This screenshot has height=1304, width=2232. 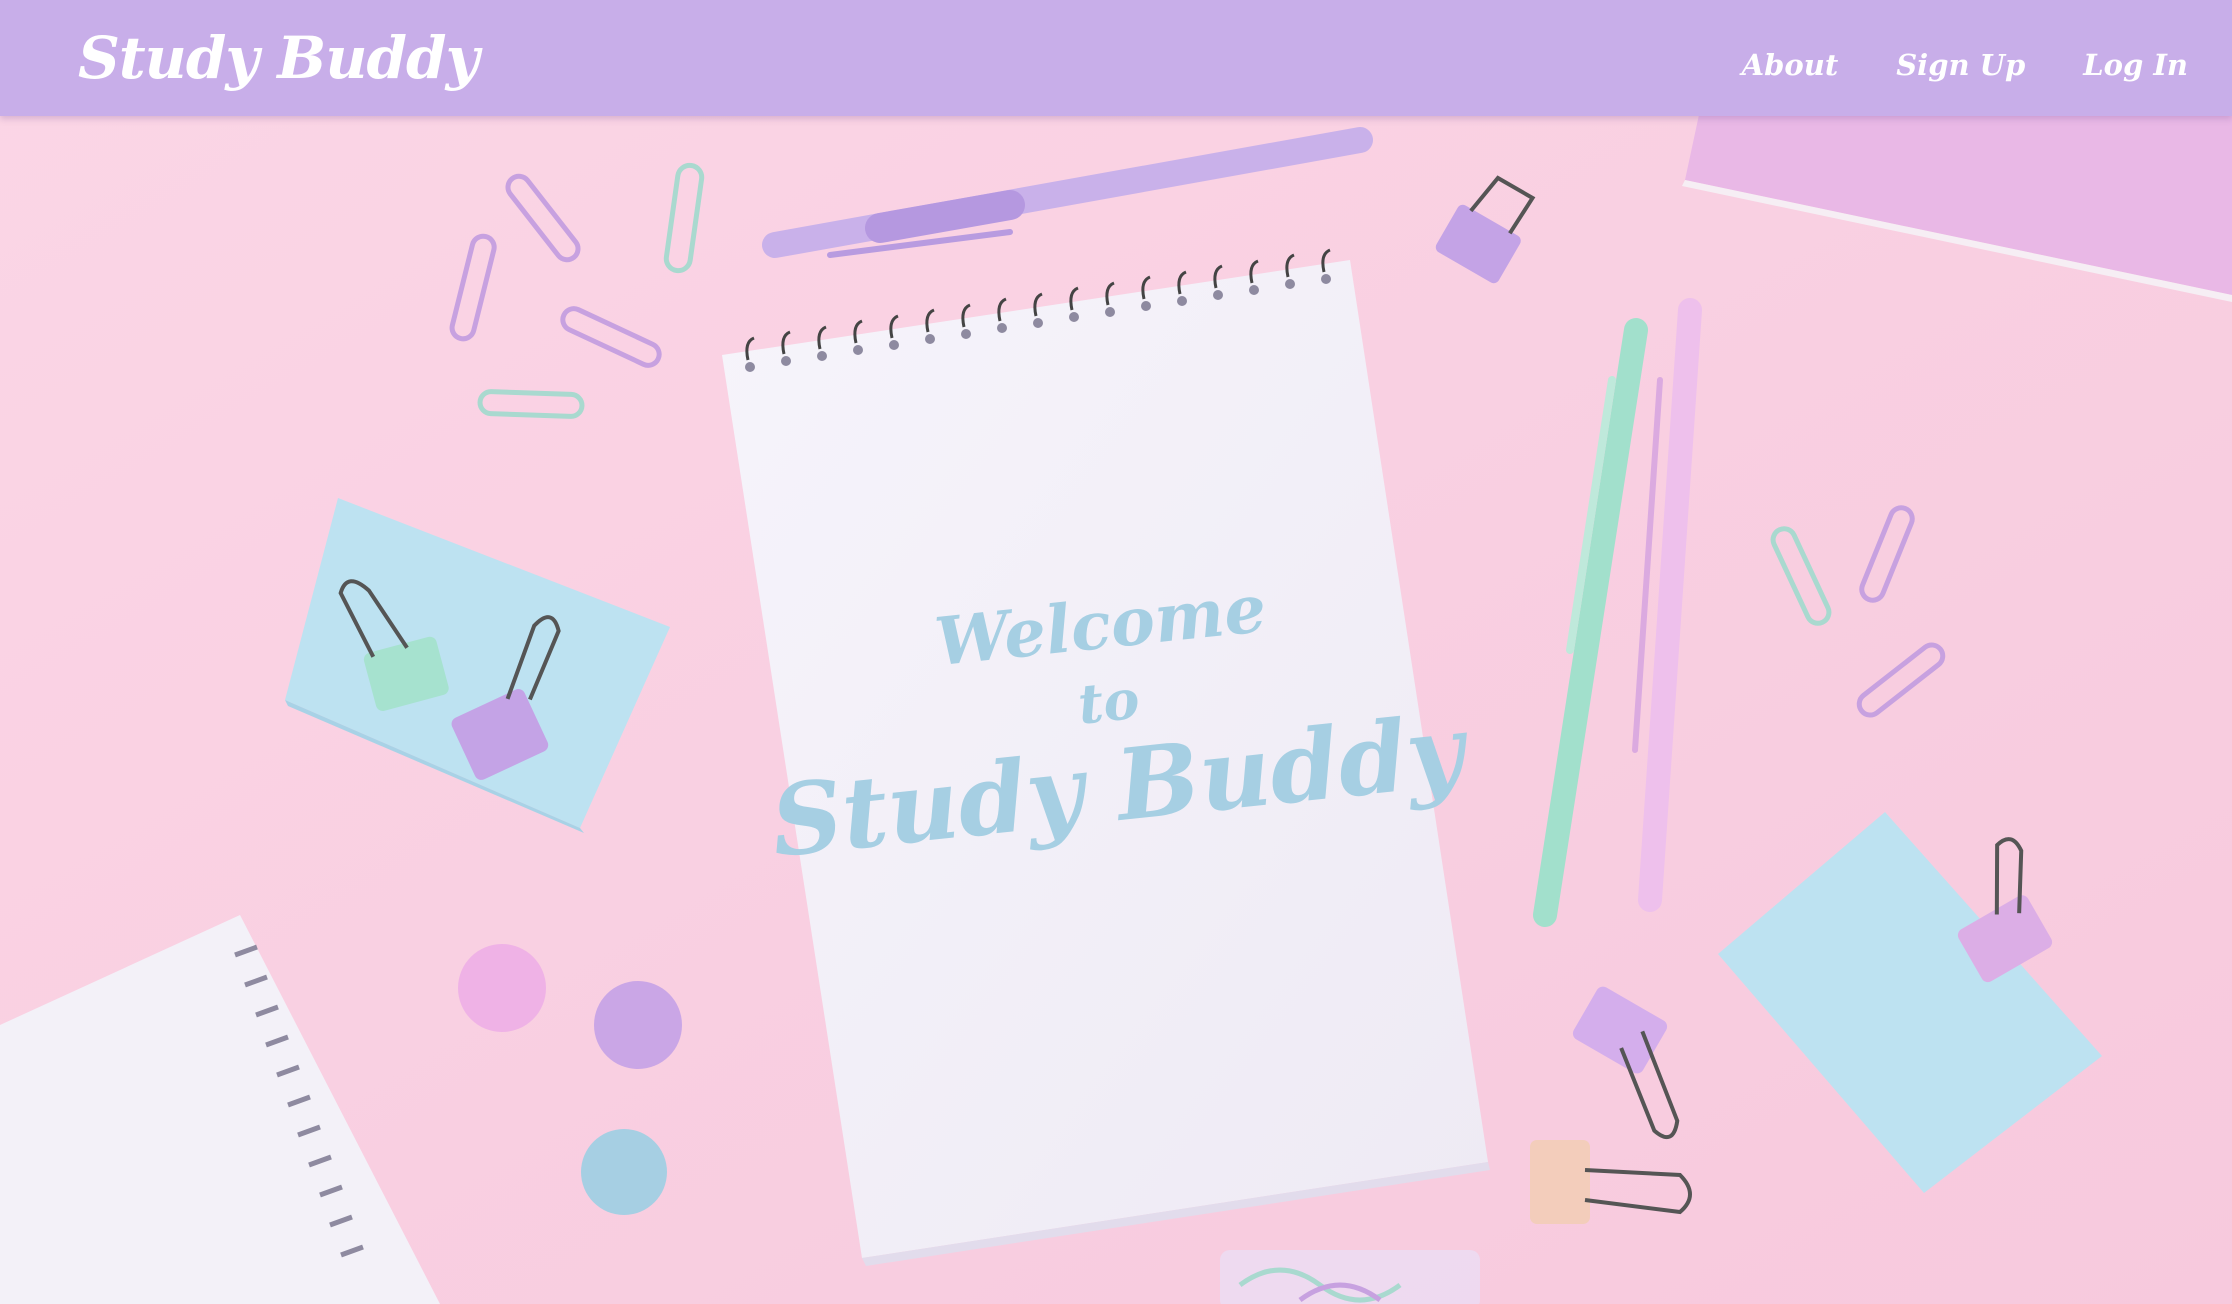 What do you see at coordinates (1790, 65) in the screenshot?
I see `nav-link-about: About` at bounding box center [1790, 65].